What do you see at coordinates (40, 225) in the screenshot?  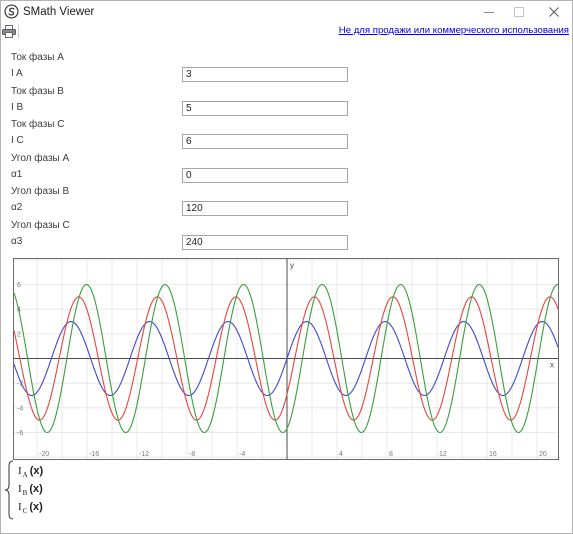 I see `phase-c-angle-heading: Угол фазы С` at bounding box center [40, 225].